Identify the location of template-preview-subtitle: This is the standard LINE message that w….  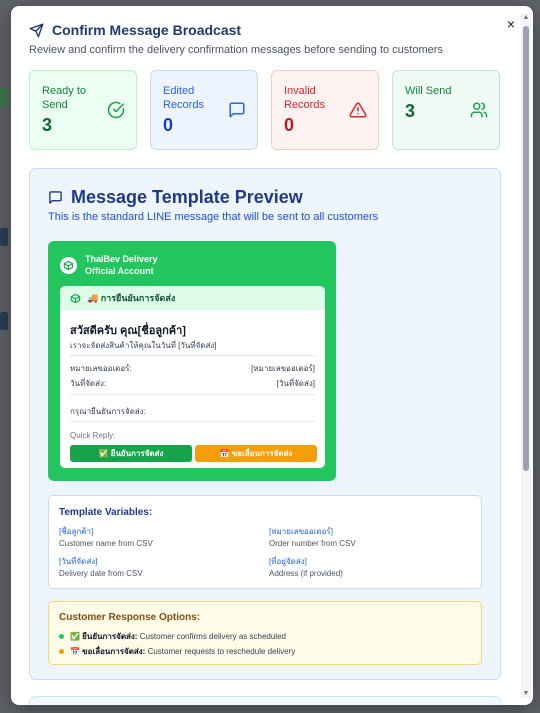
(213, 217).